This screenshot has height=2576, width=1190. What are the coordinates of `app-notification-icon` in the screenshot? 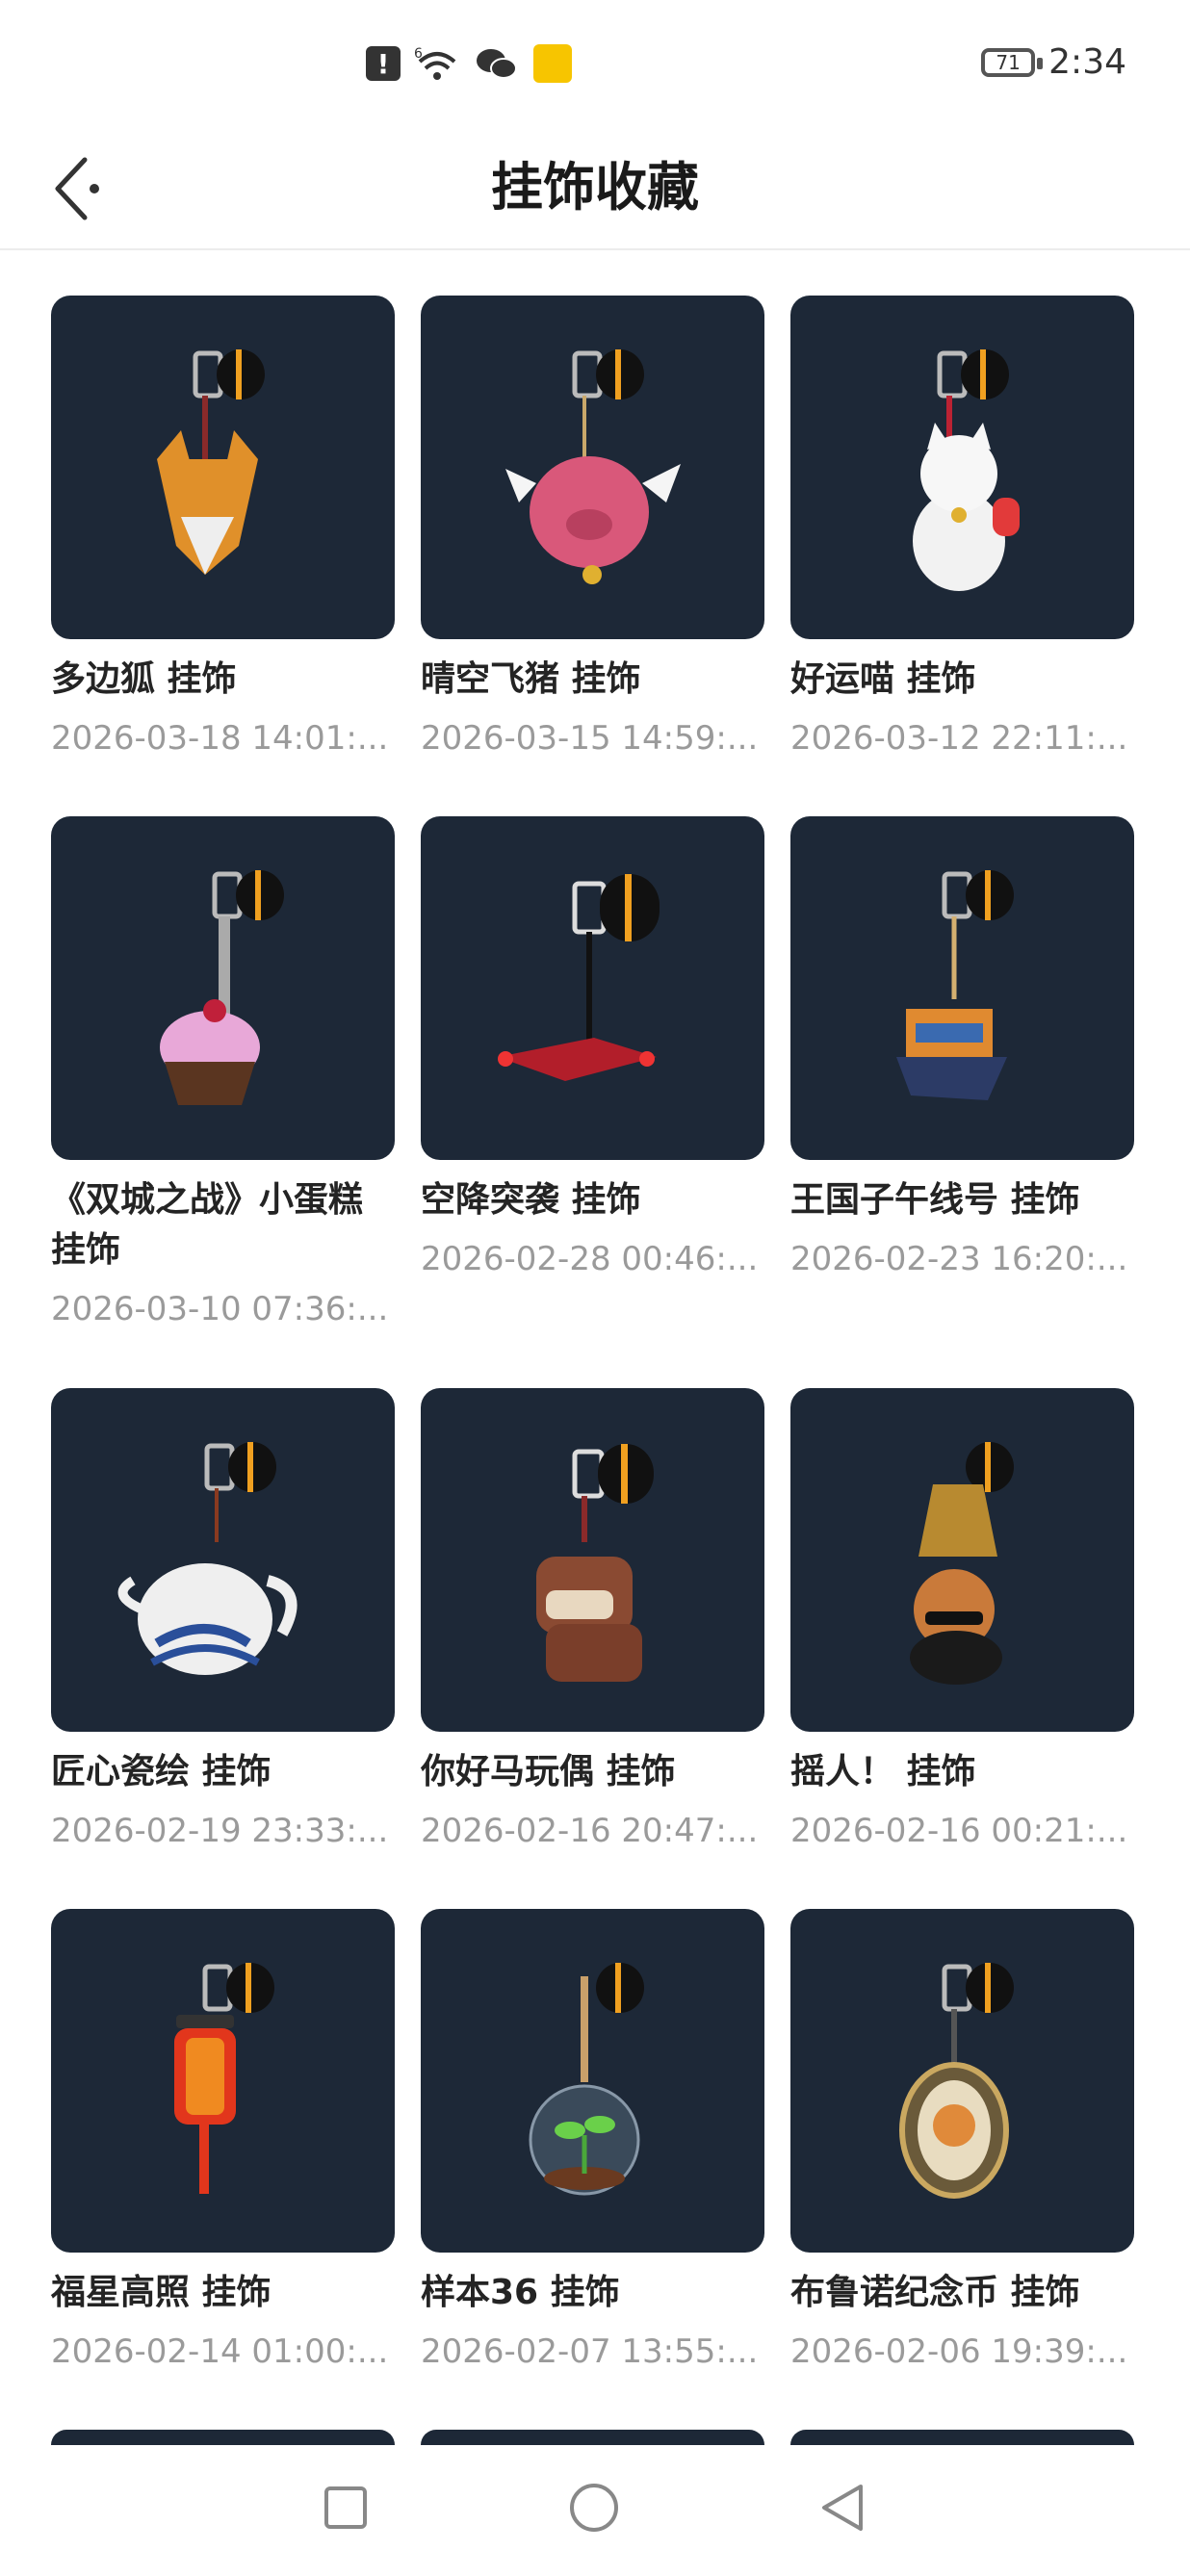 It's located at (553, 64).